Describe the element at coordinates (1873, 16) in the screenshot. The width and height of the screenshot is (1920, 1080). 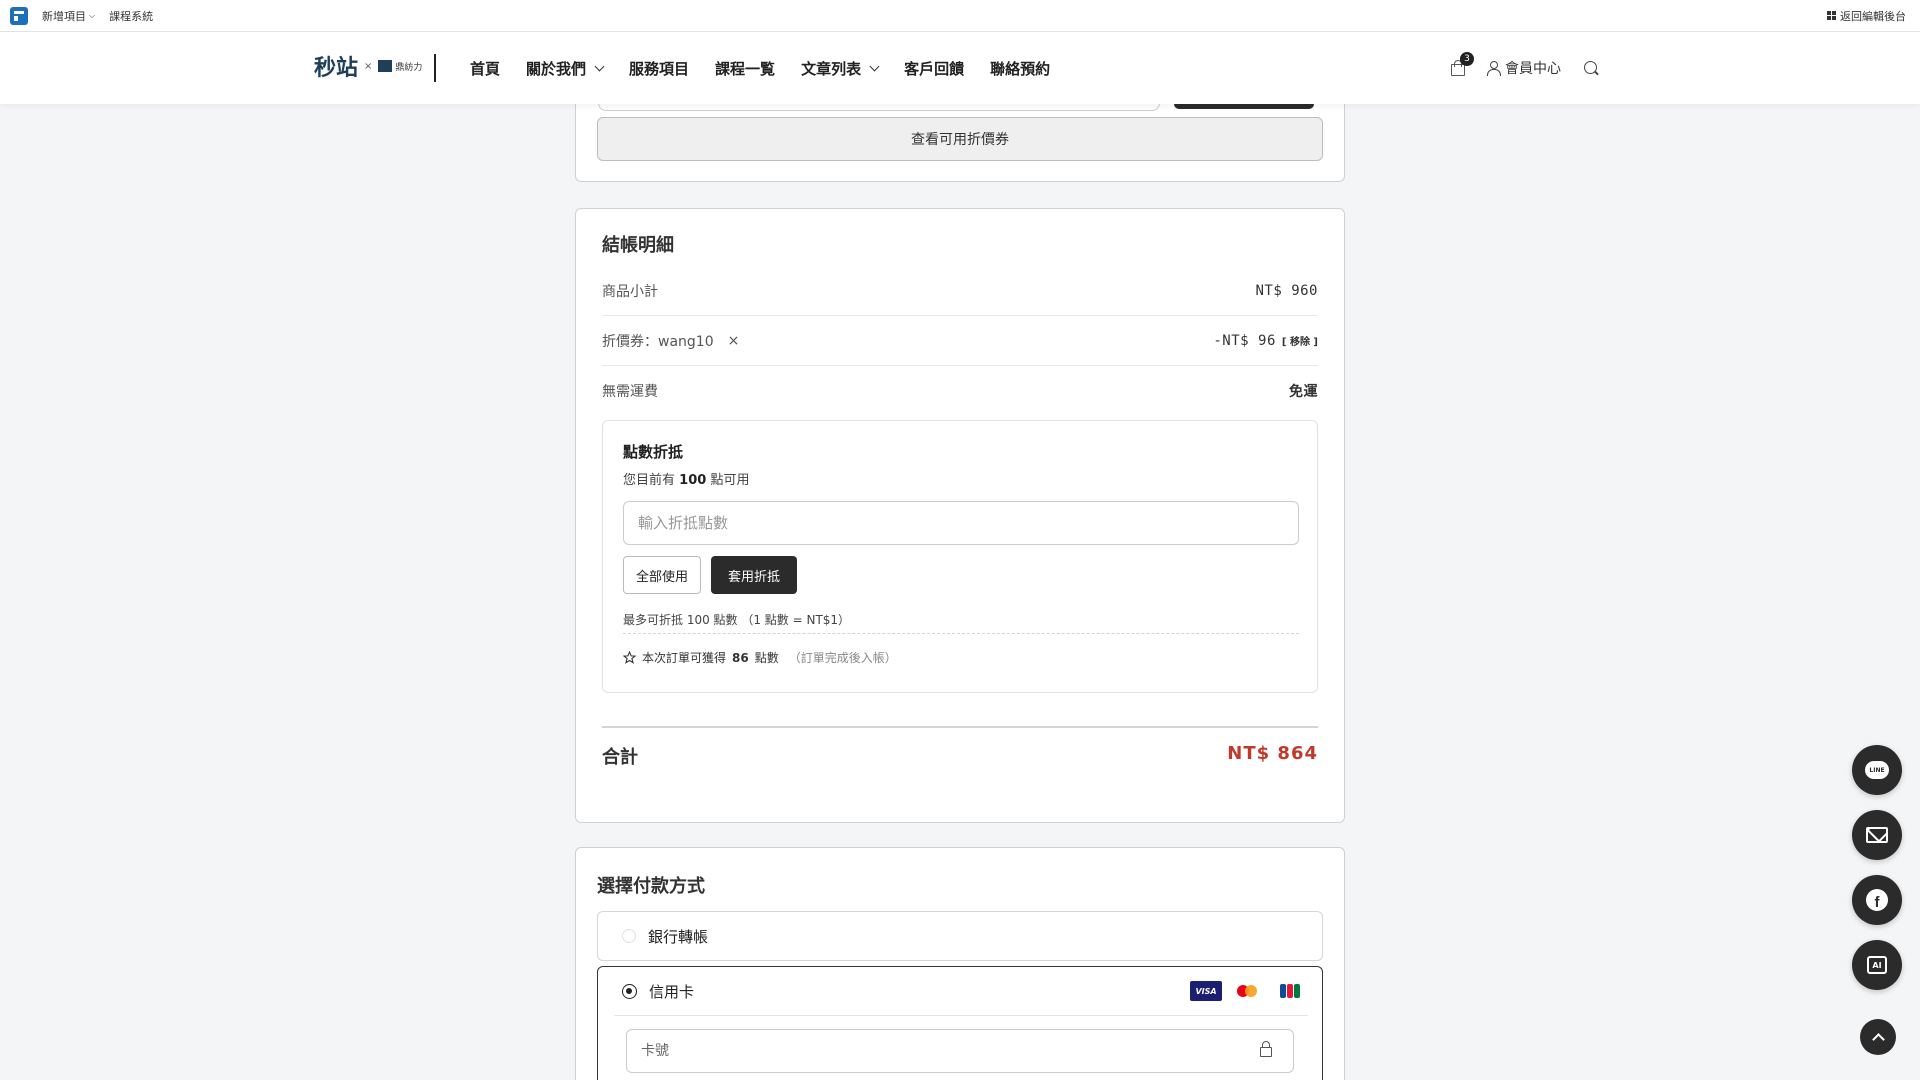
I see `back-to-admin-label: 返回編輯後台` at that location.